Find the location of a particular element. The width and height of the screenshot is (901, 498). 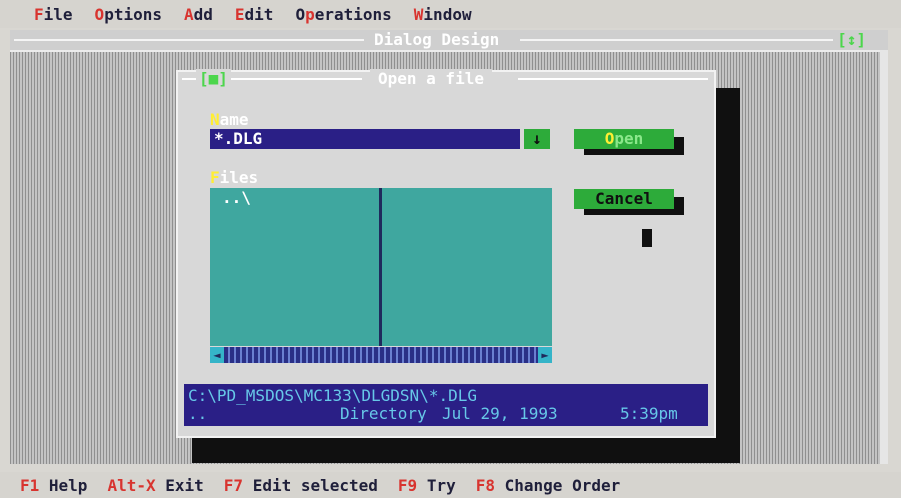

menu-options: Options is located at coordinates (128, 14).